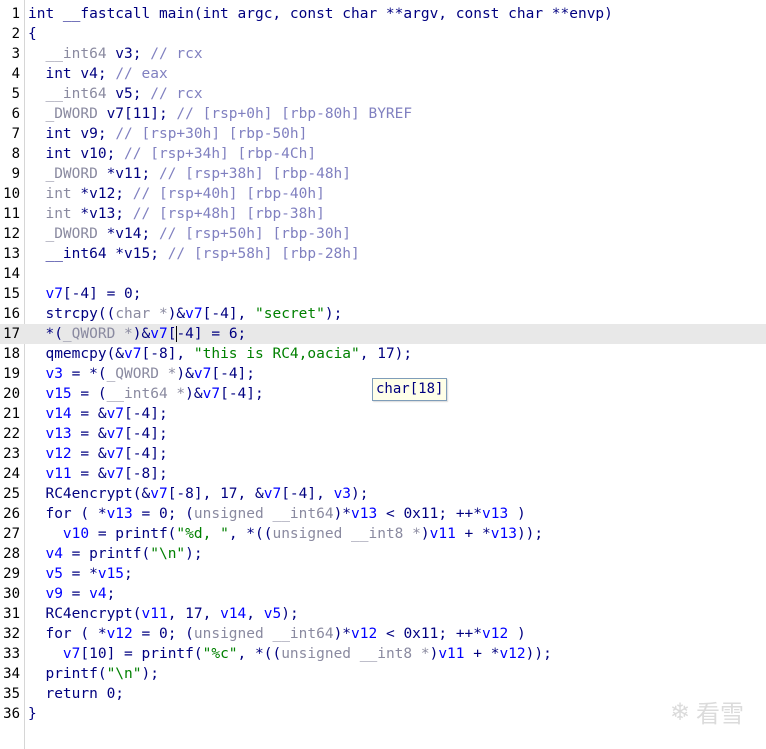 The image size is (766, 749). What do you see at coordinates (383, 574) in the screenshot?
I see `code-line: 29 v5 = *v15;` at bounding box center [383, 574].